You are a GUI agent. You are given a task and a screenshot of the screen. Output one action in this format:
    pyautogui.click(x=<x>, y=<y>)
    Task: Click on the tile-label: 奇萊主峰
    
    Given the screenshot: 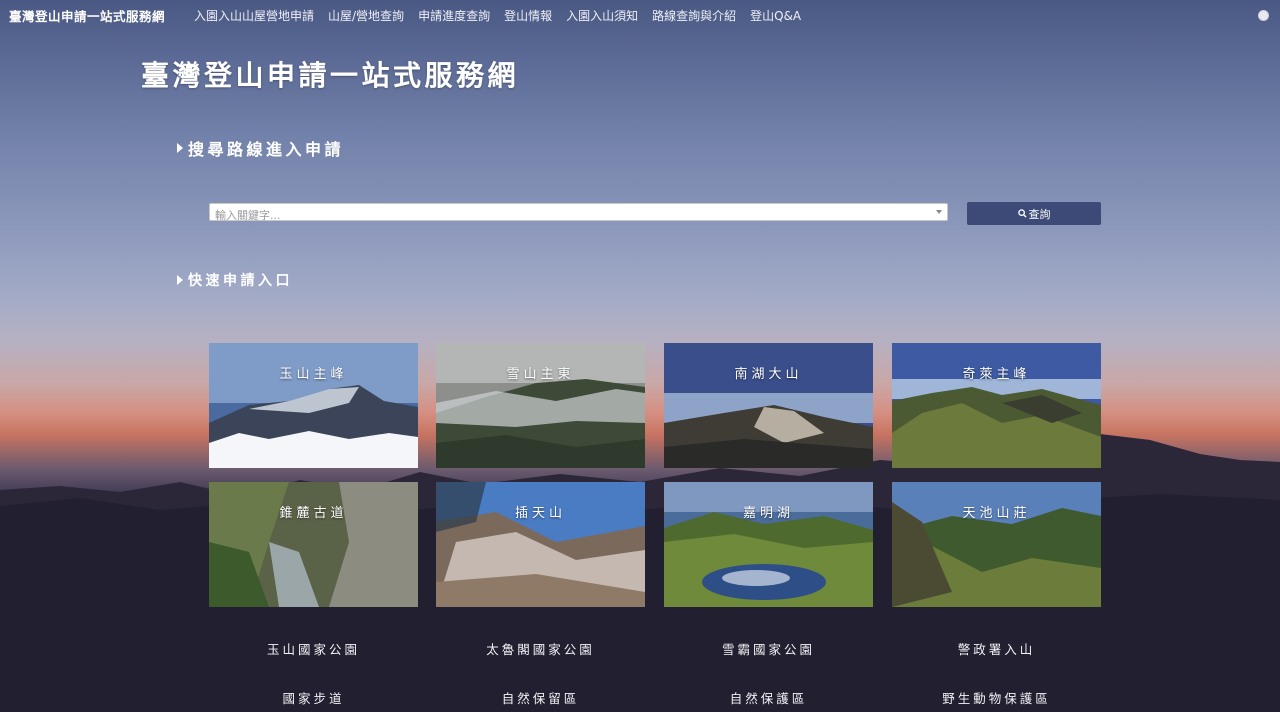 What is the action you would take?
    pyautogui.click(x=996, y=374)
    